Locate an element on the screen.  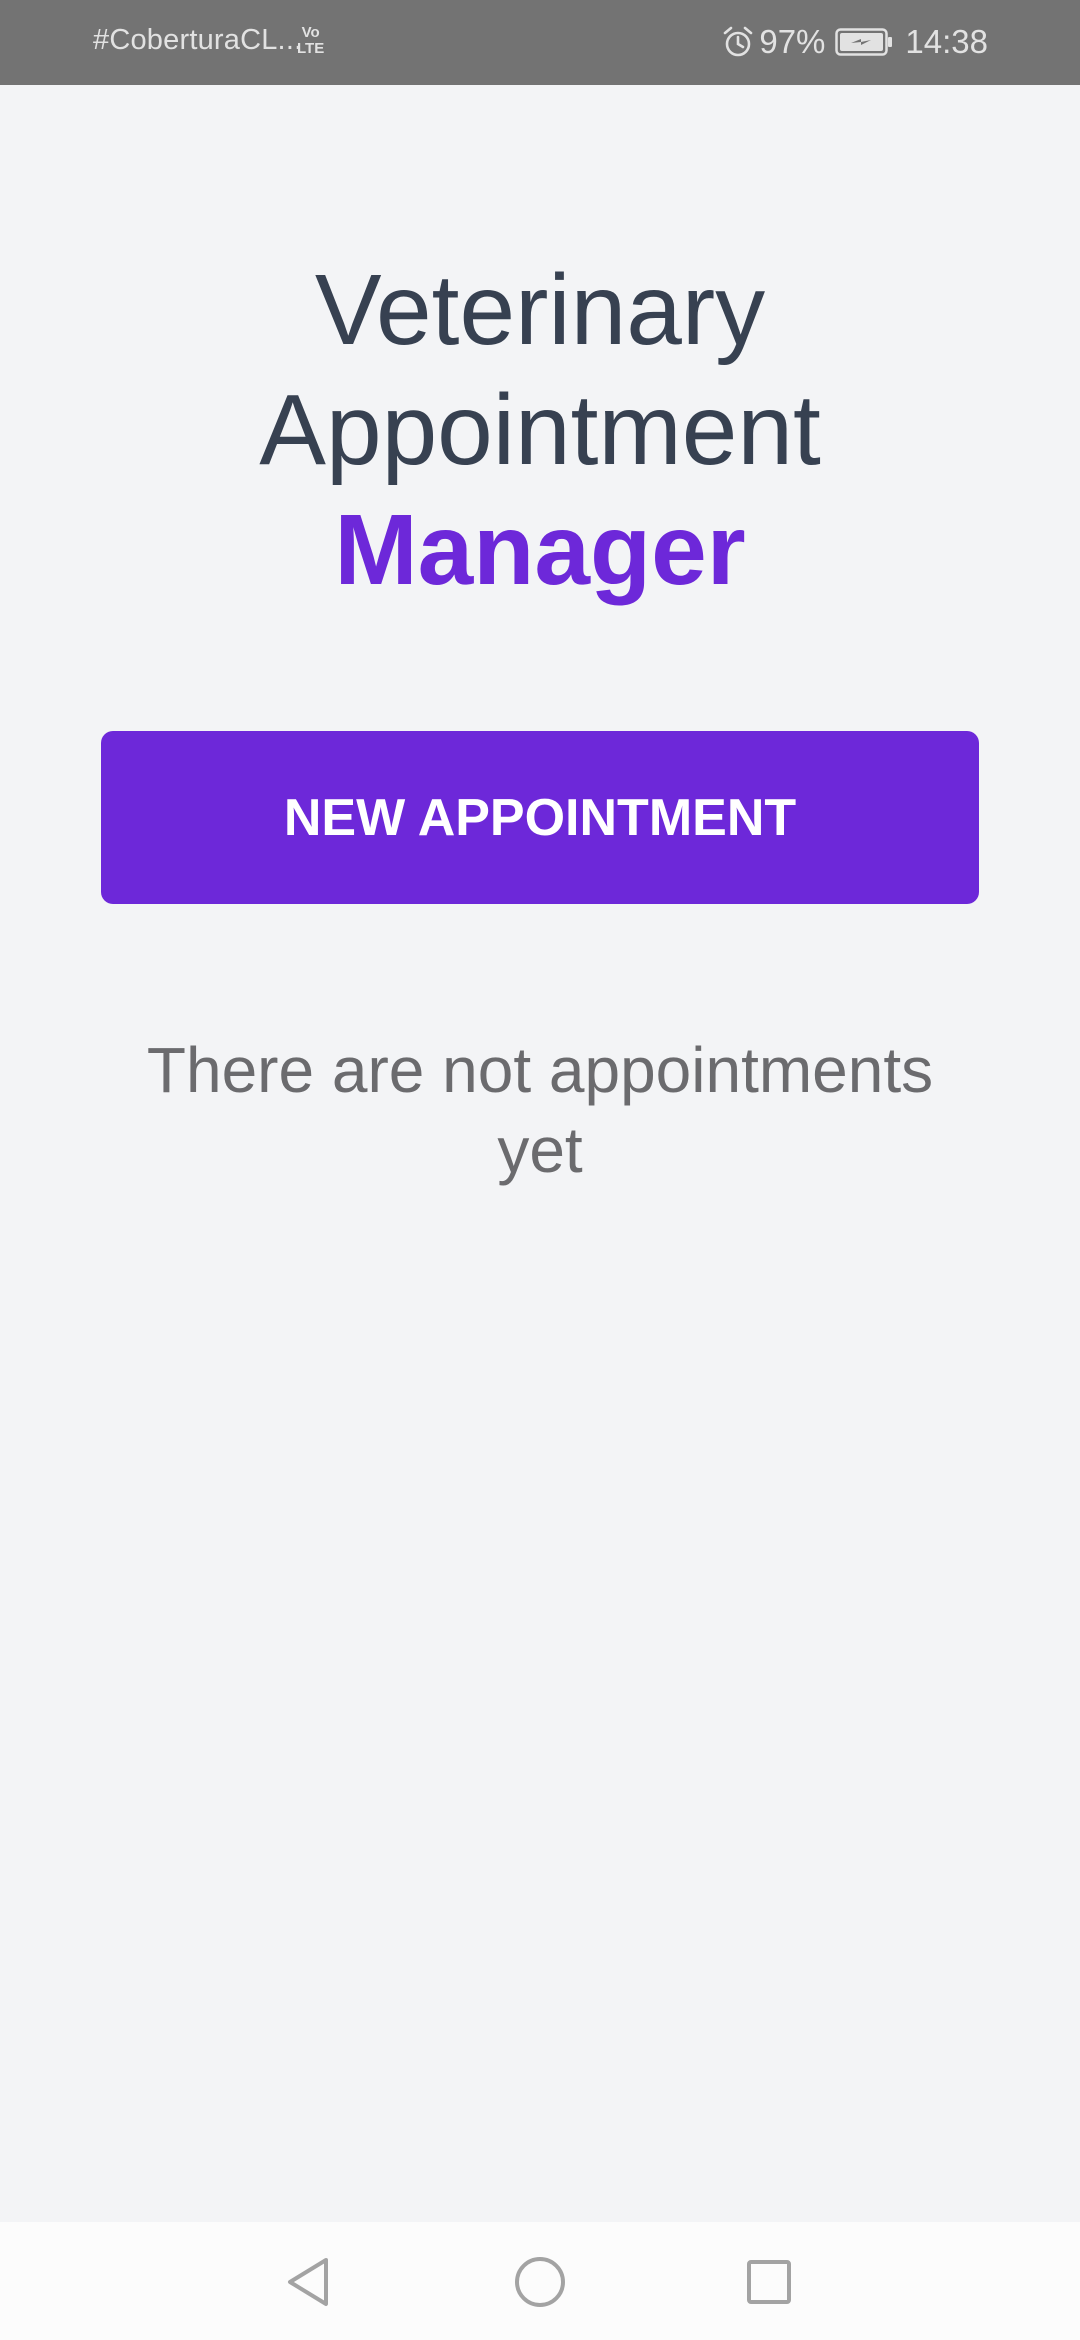
title-line-veterinary: Veterinary is located at coordinates (540, 310).